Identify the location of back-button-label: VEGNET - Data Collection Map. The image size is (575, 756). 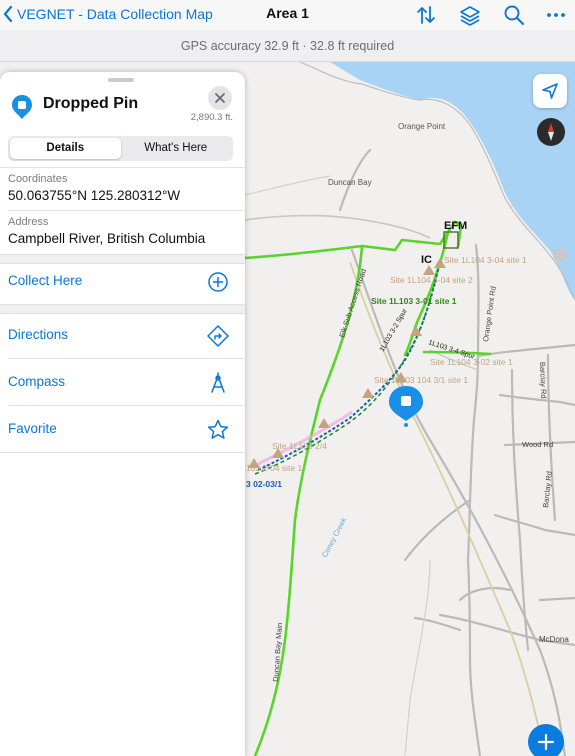
(115, 14).